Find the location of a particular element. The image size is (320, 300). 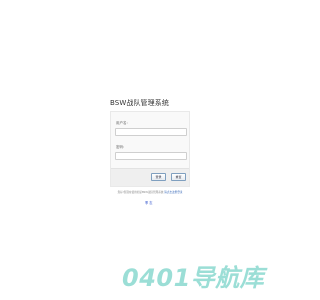

app-title: BSW战队管理系统 is located at coordinates (139, 103).